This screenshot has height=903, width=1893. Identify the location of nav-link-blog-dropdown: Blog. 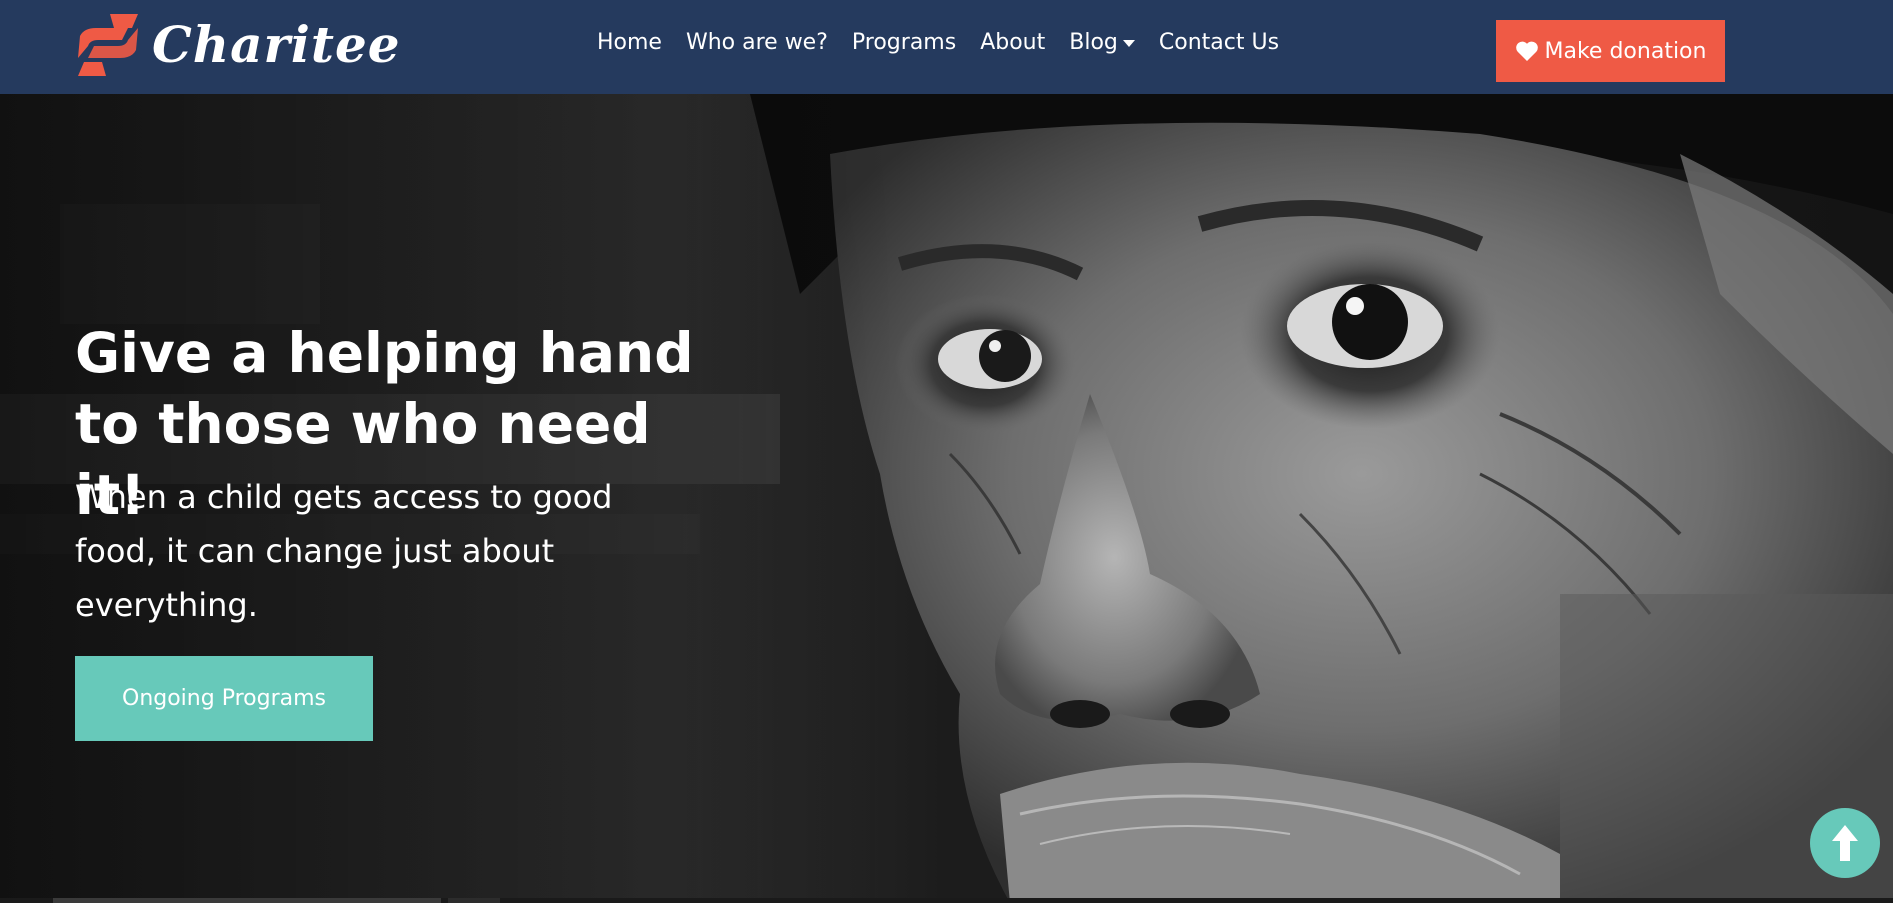
(1102, 43).